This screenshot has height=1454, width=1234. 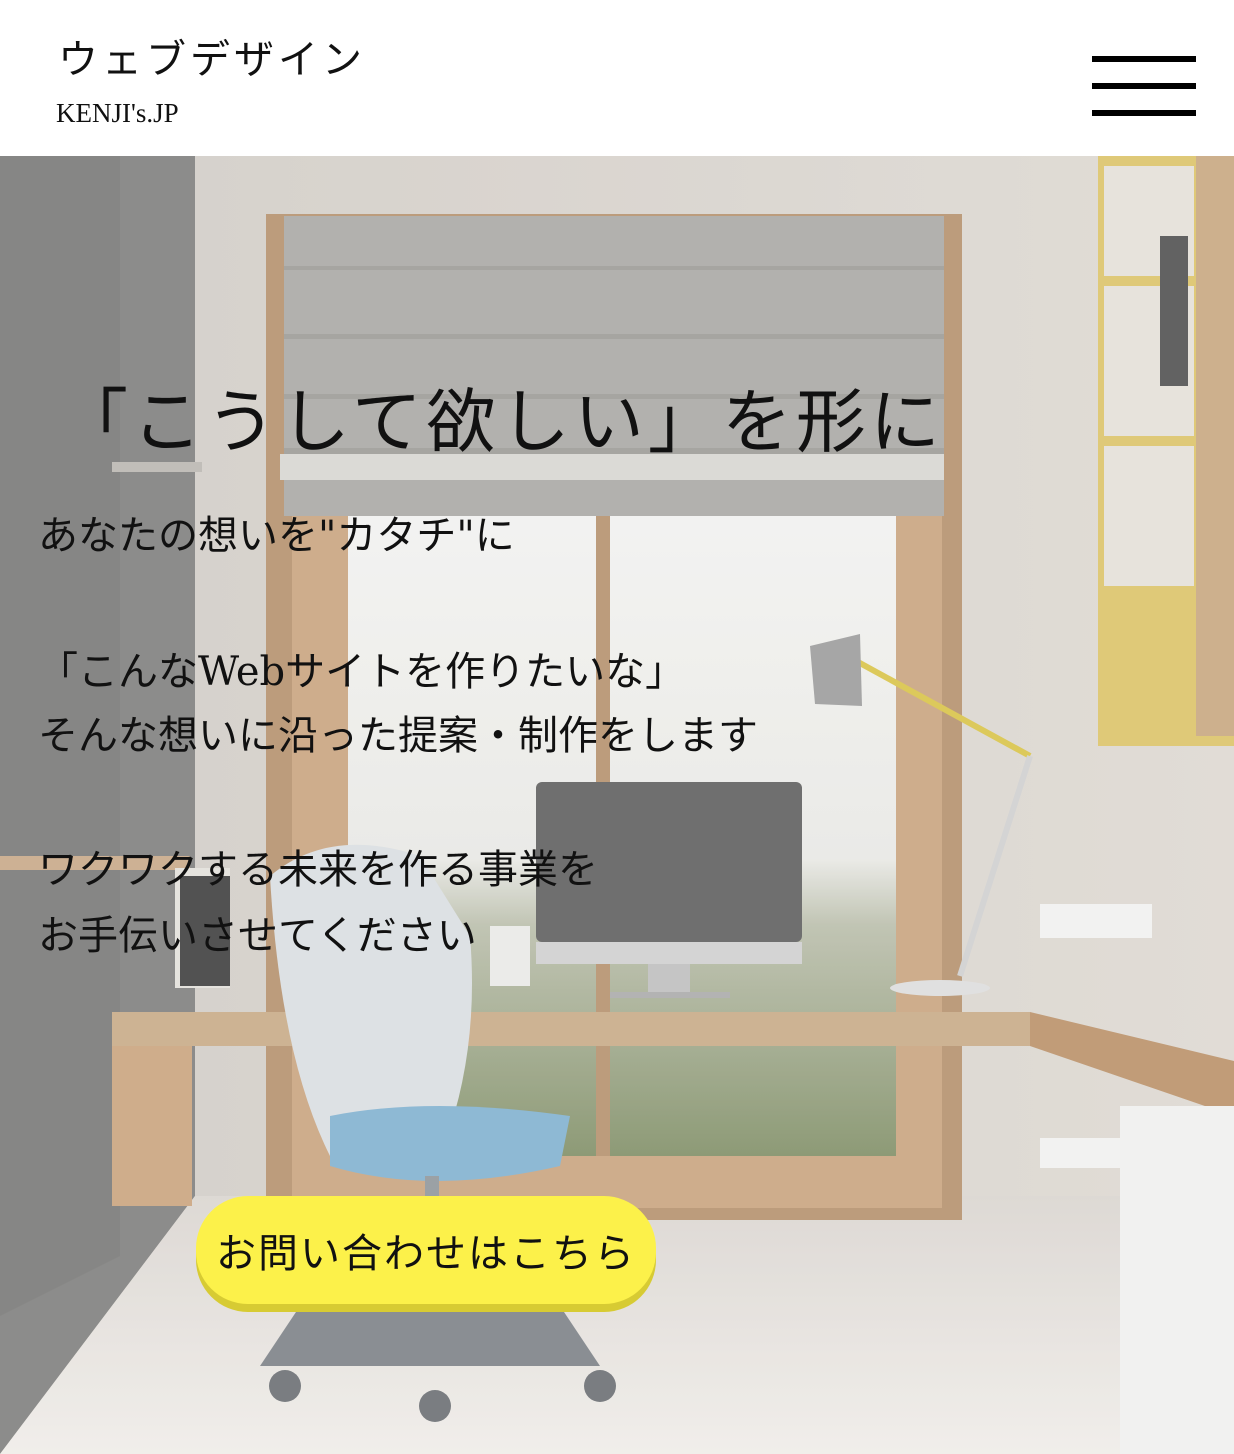 What do you see at coordinates (398, 736) in the screenshot?
I see `hero-line-3: そんな想いに沿った提案・制作をします` at bounding box center [398, 736].